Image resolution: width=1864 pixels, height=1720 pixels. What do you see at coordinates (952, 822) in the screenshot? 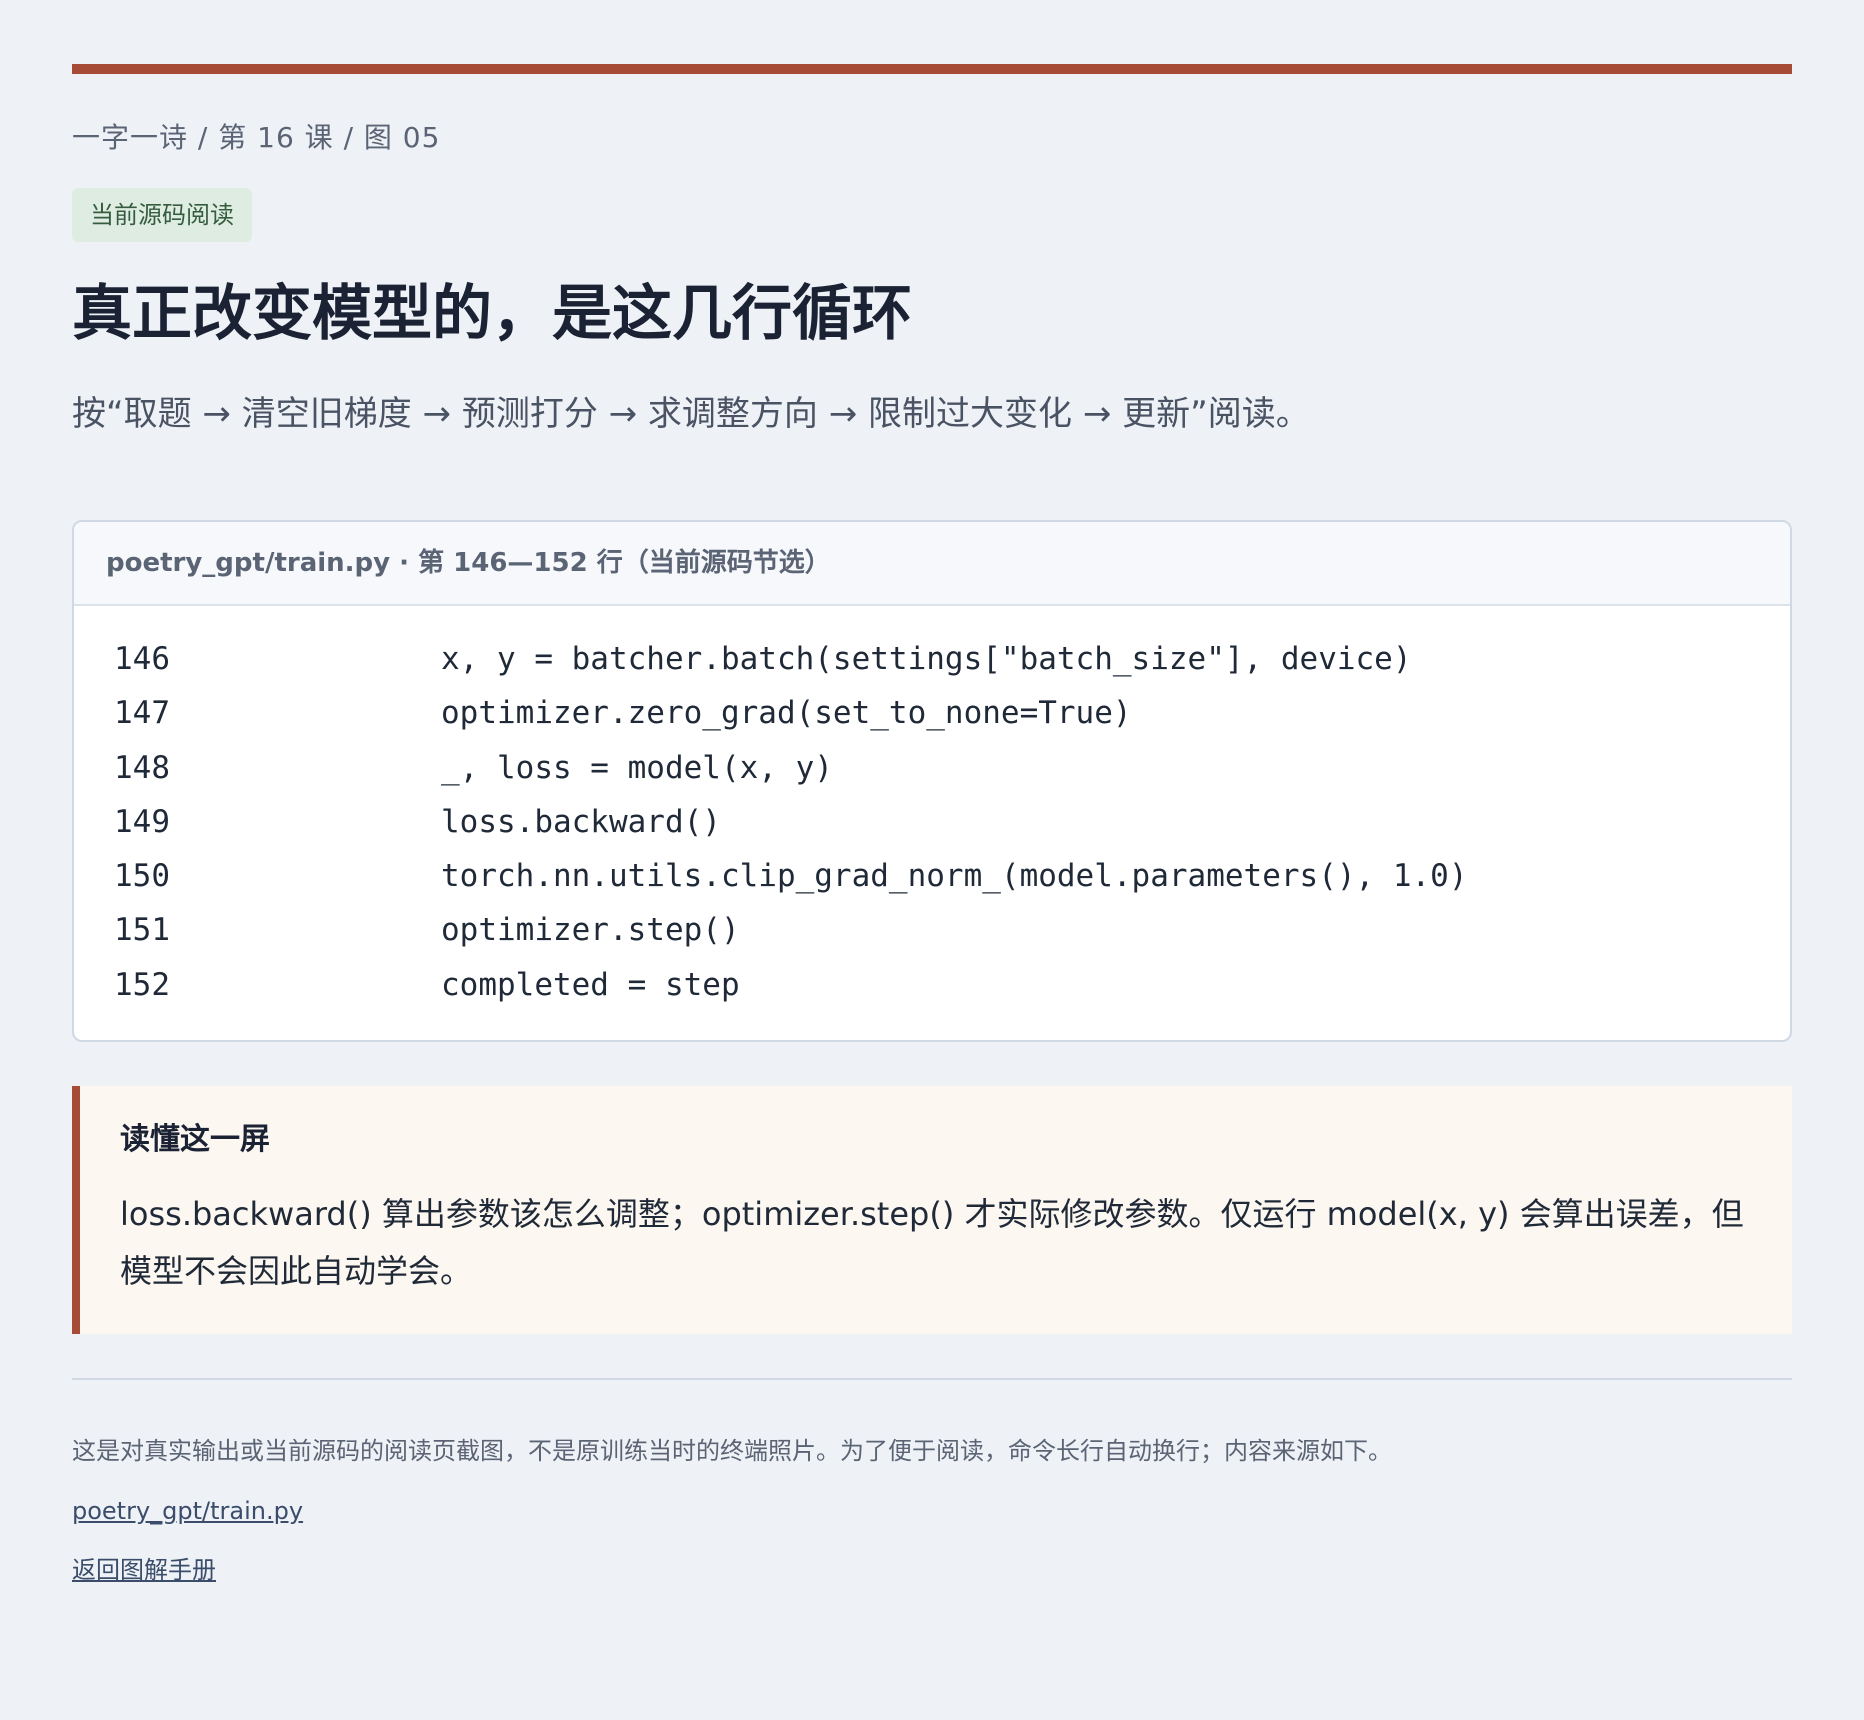
I see `code-line: 149 loss.backward()` at bounding box center [952, 822].